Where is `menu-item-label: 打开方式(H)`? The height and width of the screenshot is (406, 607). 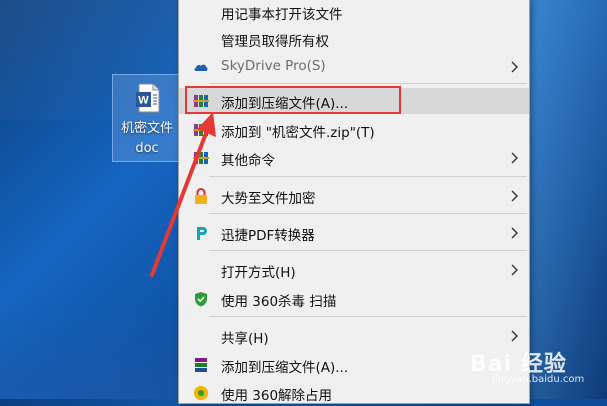 menu-item-label: 打开方式(H) is located at coordinates (258, 273).